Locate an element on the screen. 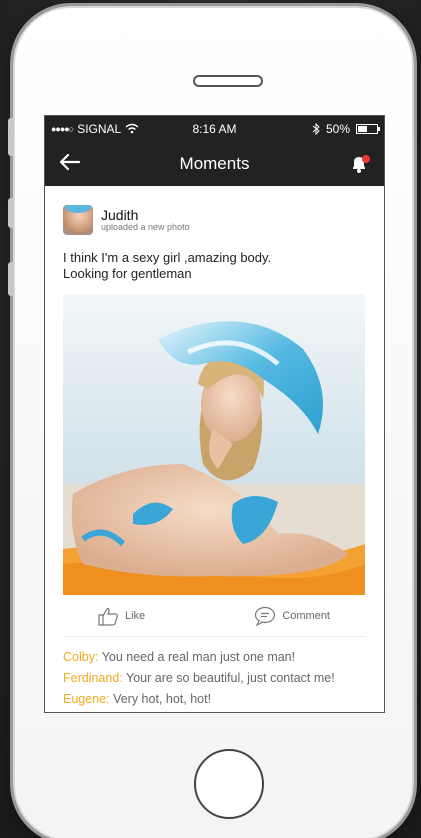 Image resolution: width=421 pixels, height=838 pixels. notification-bell-icon is located at coordinates (359, 164).